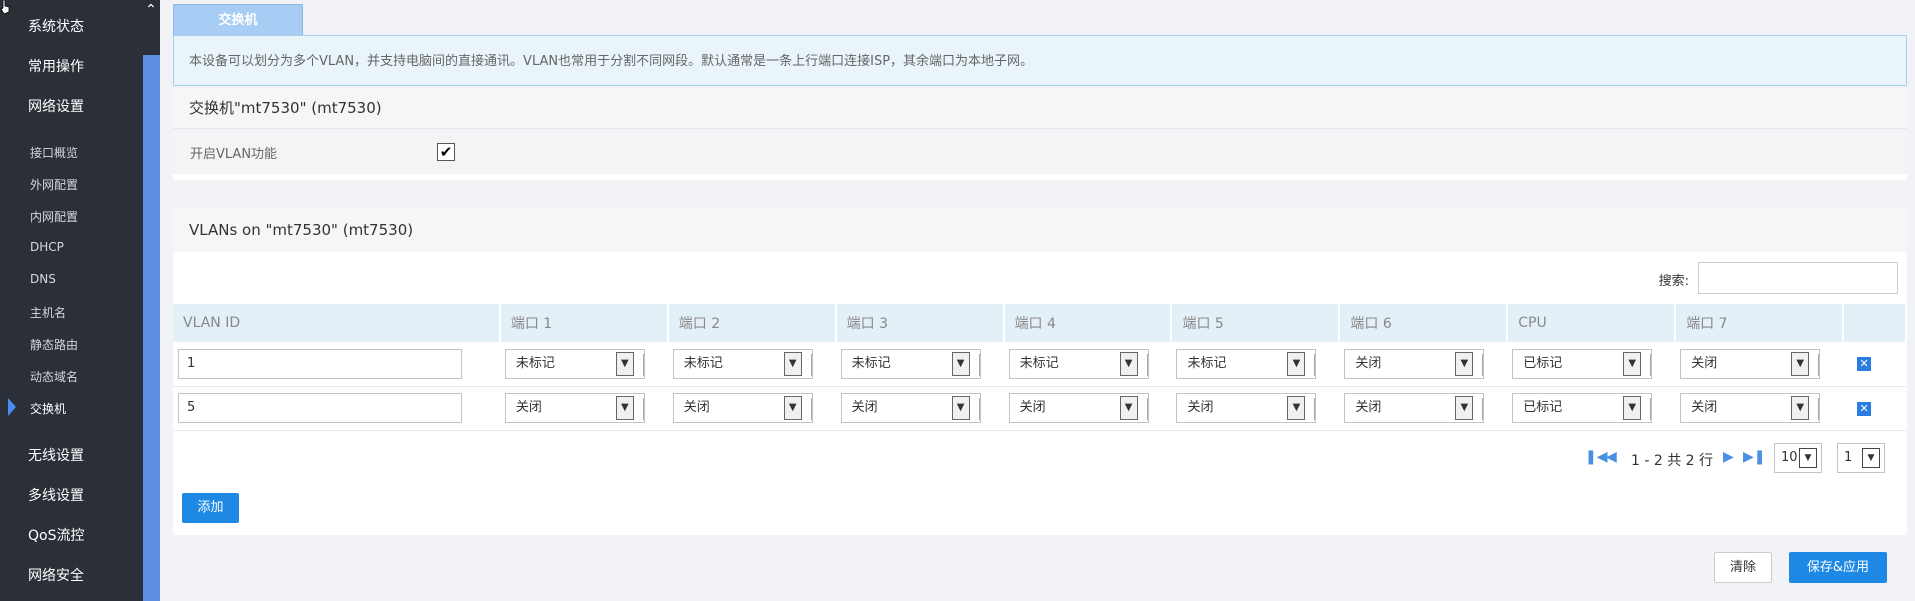 Image resolution: width=1915 pixels, height=601 pixels. I want to click on next-page-icon: ▶, so click(1728, 457).